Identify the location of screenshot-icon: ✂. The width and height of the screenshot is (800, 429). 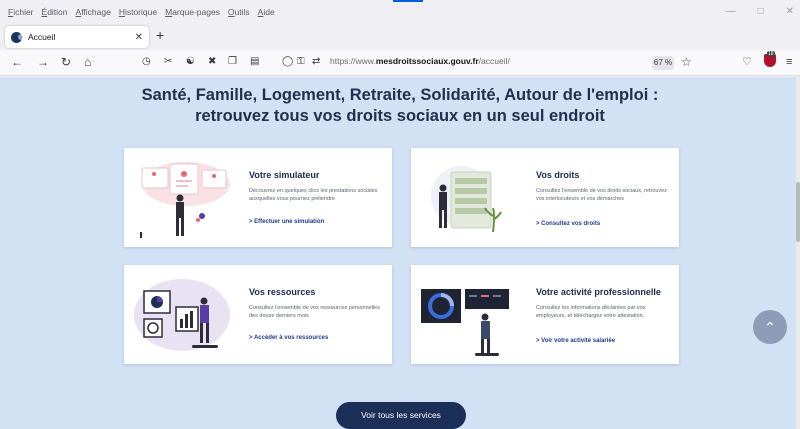
(168, 62).